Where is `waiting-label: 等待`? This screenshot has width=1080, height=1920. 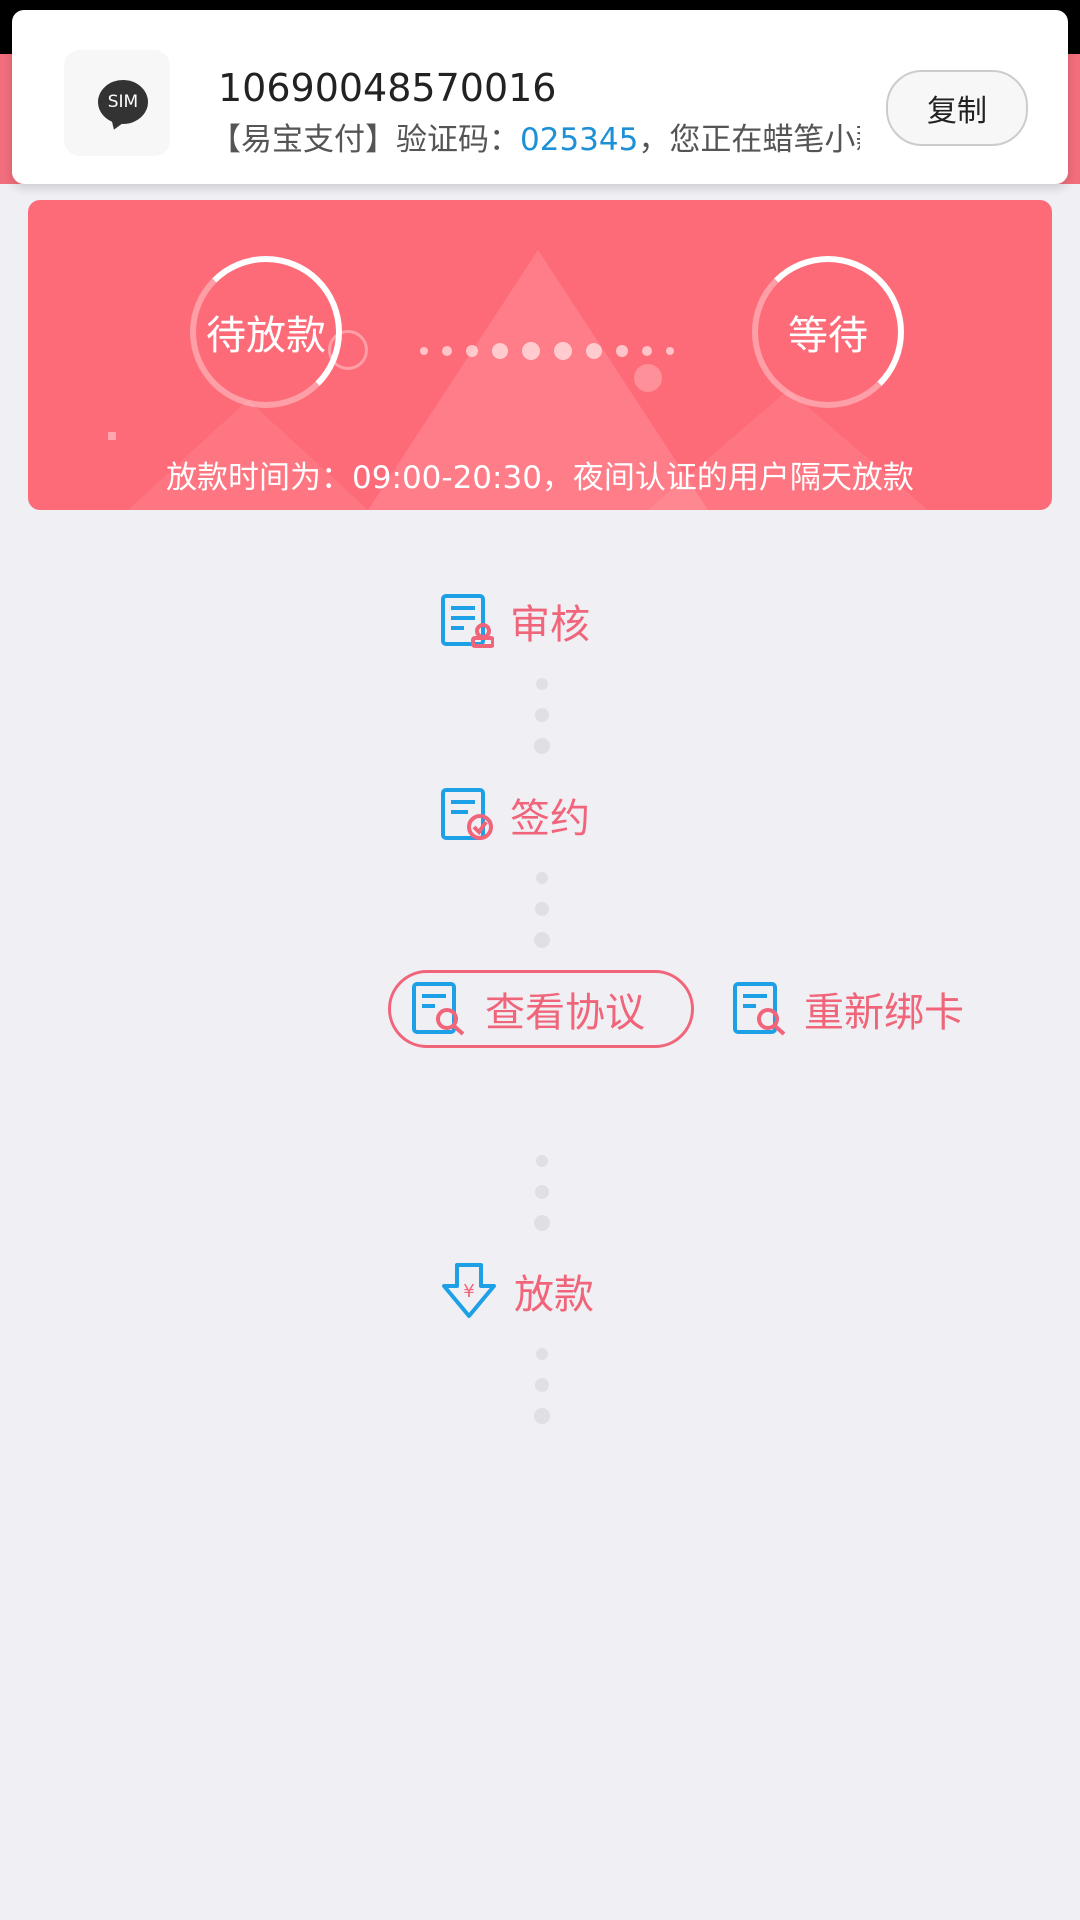
waiting-label: 等待 is located at coordinates (828, 336).